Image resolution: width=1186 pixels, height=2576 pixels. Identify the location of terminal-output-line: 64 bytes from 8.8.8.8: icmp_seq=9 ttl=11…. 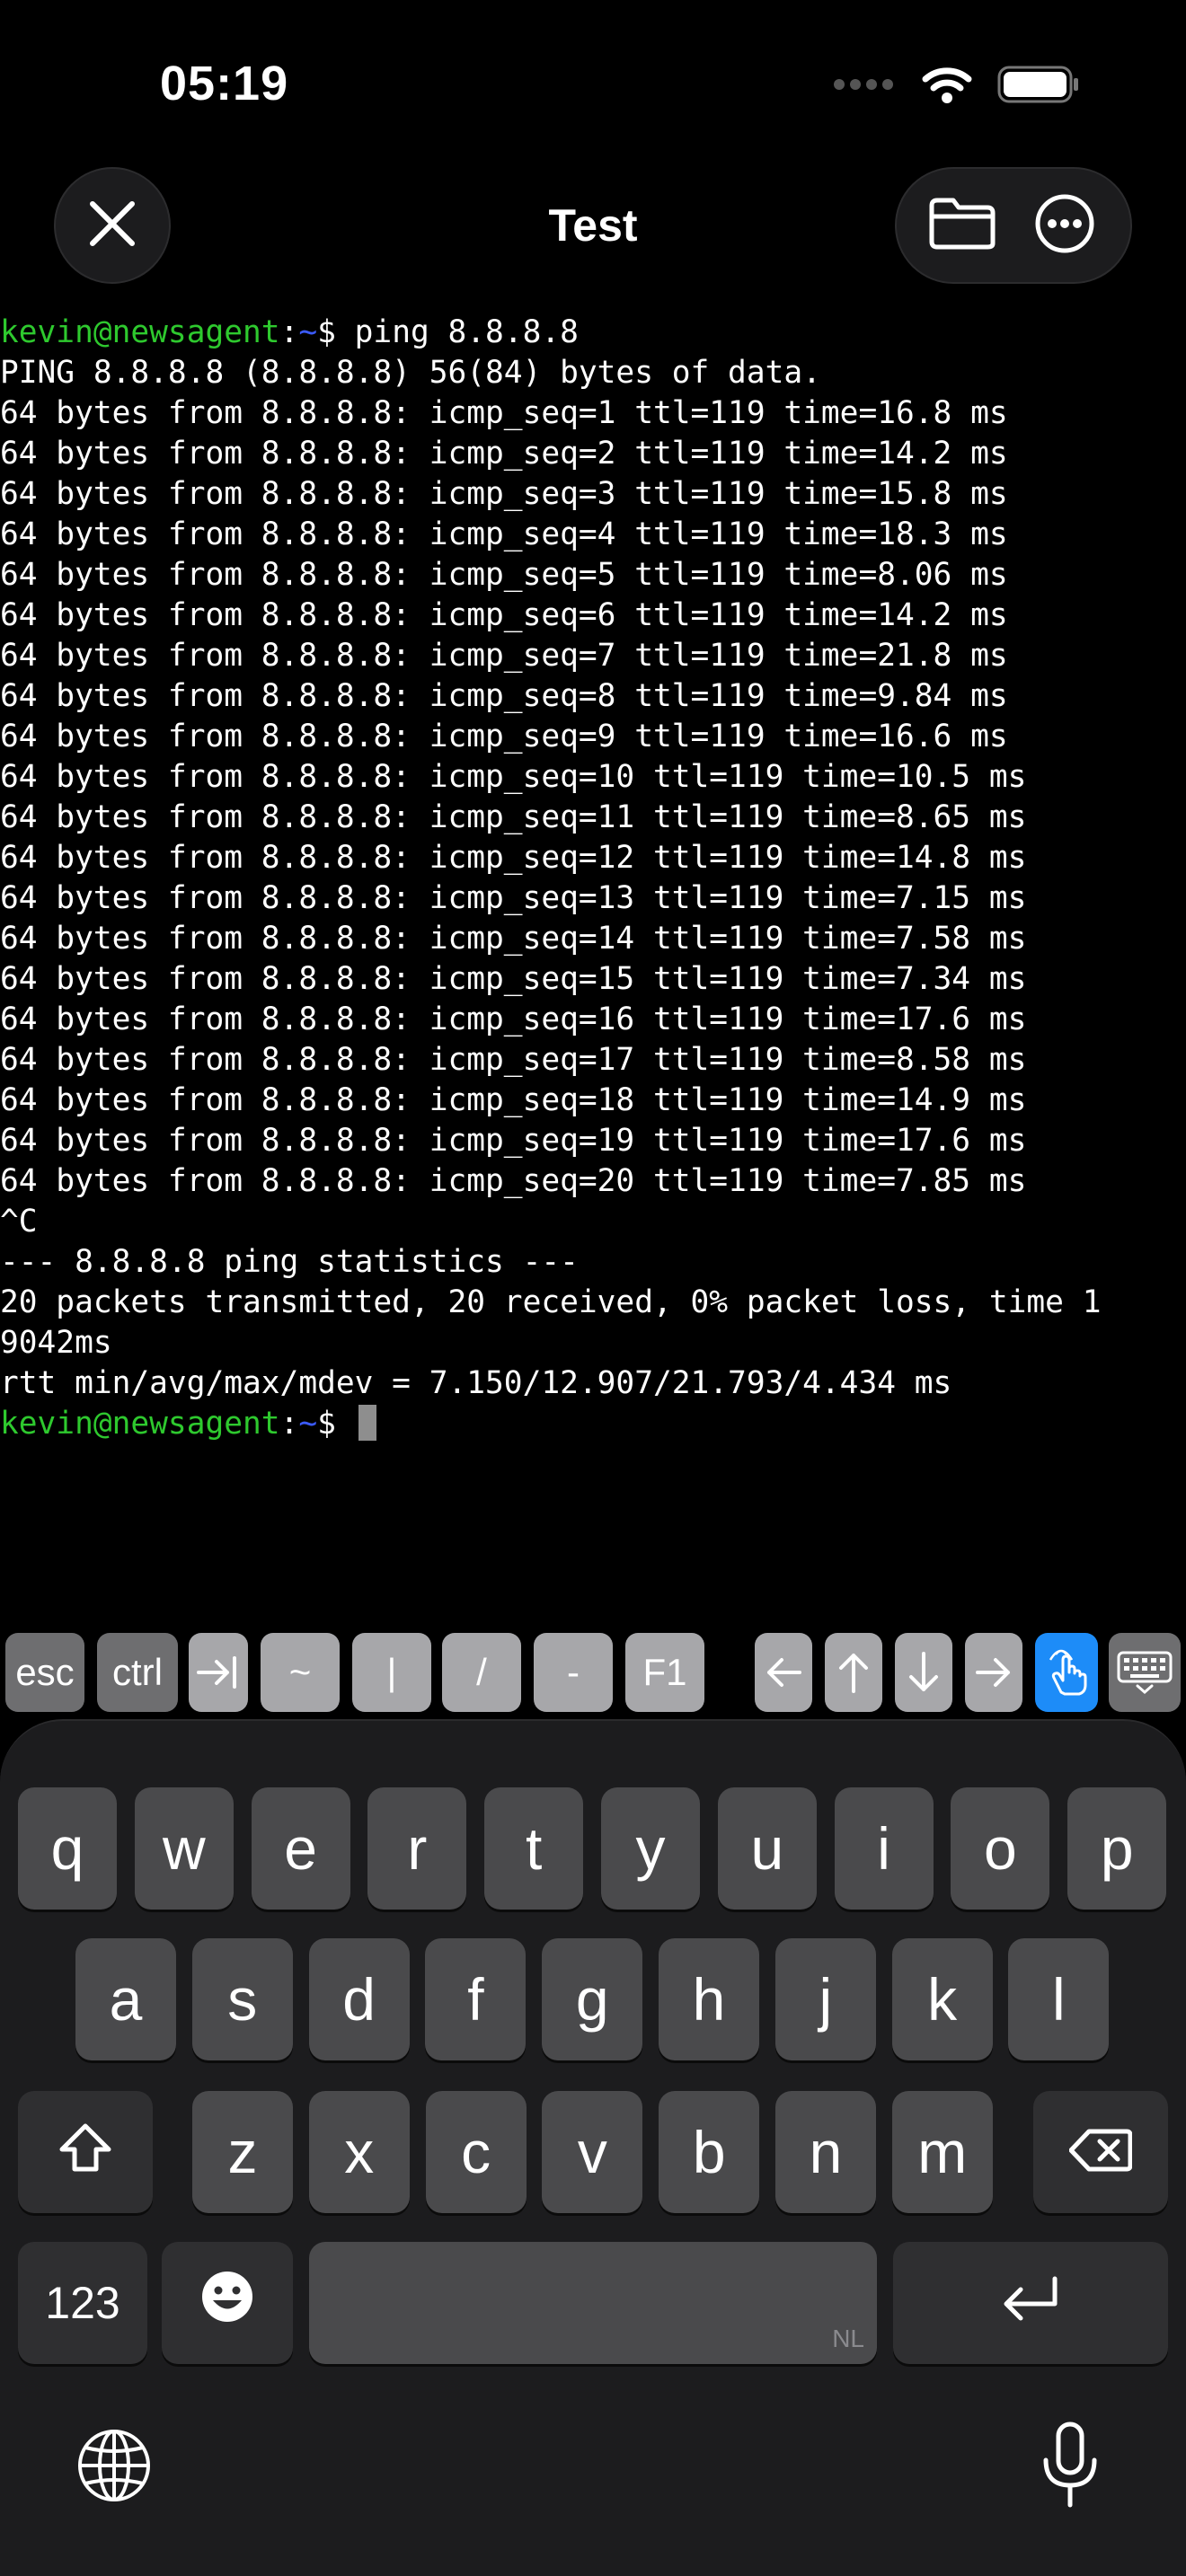
(504, 736).